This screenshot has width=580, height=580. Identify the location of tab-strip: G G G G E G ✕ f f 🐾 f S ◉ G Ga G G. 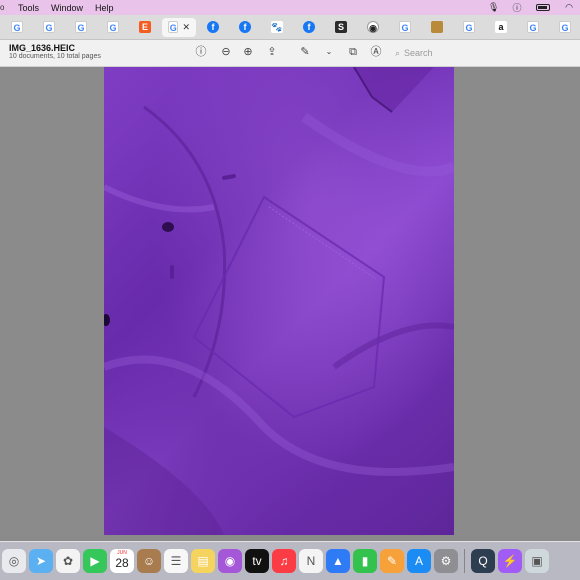
(290, 27).